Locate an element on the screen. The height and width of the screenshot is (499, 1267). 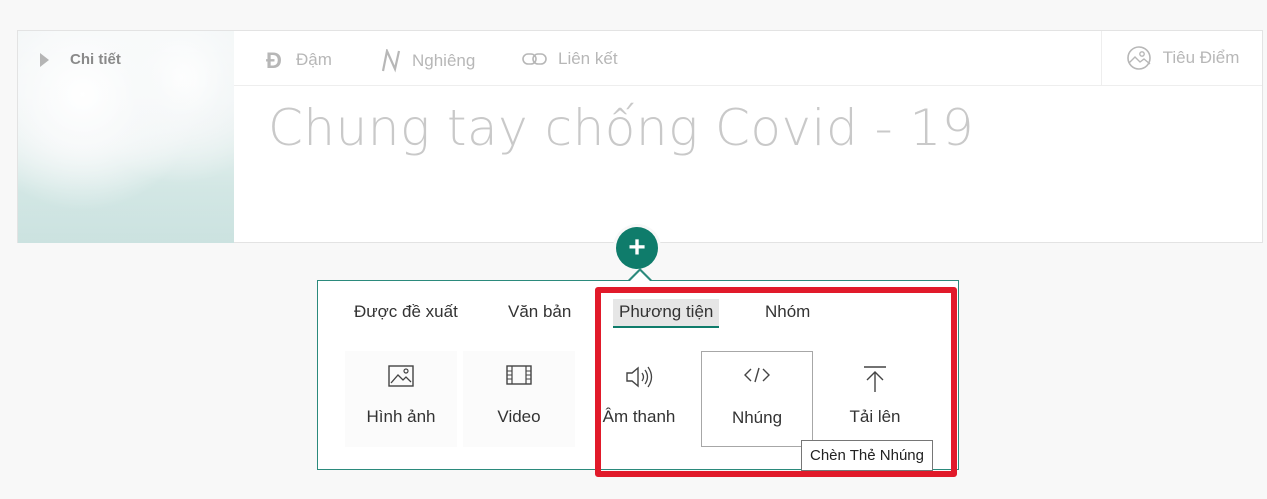
embed-tooltip: Chèn Thẻ Nhúng is located at coordinates (867, 455).